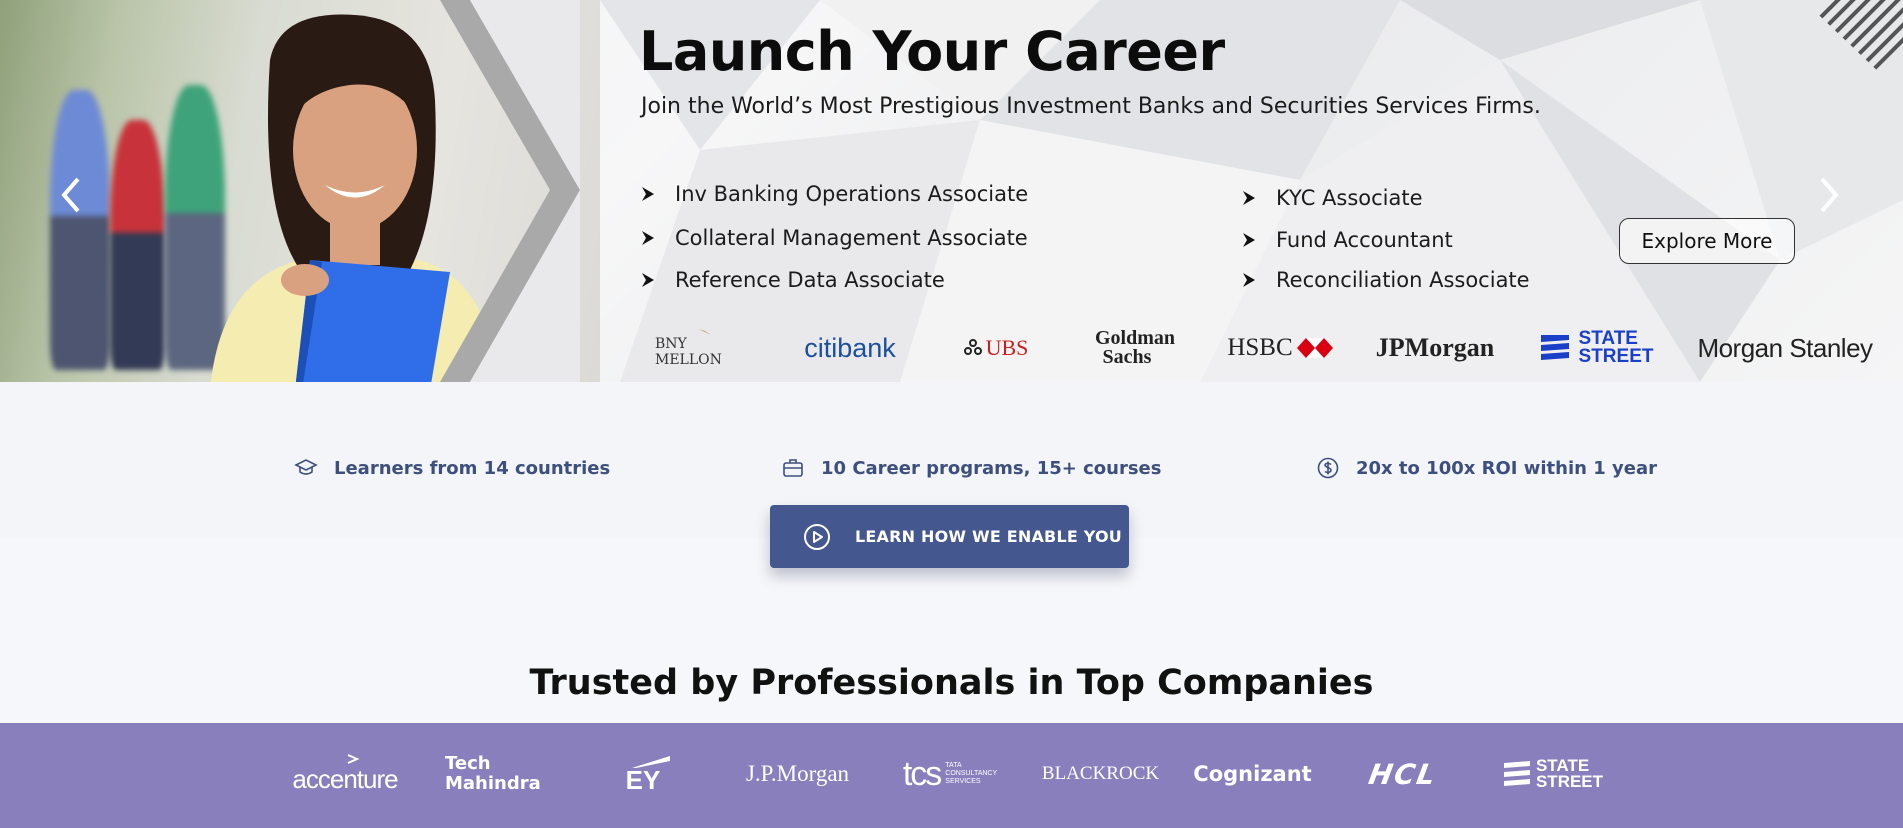 Image resolution: width=1903 pixels, height=828 pixels. I want to click on state-street-logo: STATE STREET, so click(1595, 348).